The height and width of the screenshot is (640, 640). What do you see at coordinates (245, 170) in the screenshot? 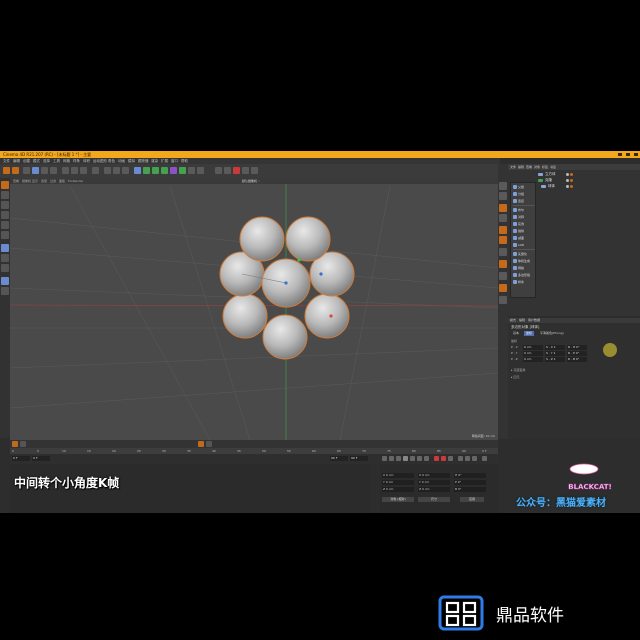
I see `lock-icon` at bounding box center [245, 170].